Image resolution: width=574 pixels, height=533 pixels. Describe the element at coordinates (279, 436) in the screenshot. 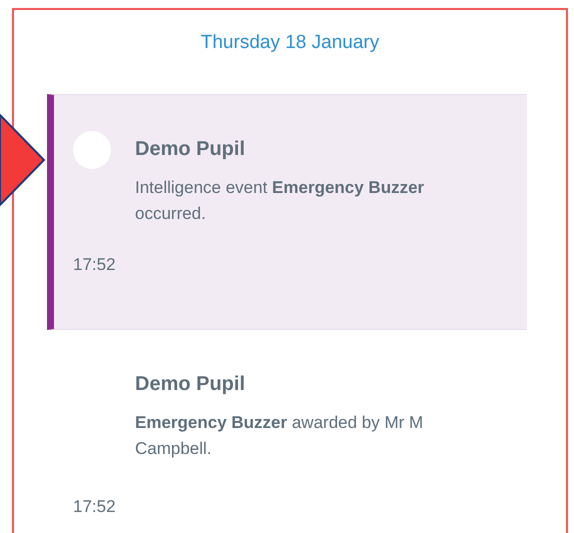

I see `event-text: Emergency Buzzer awarded by Mr M Campbell.` at that location.